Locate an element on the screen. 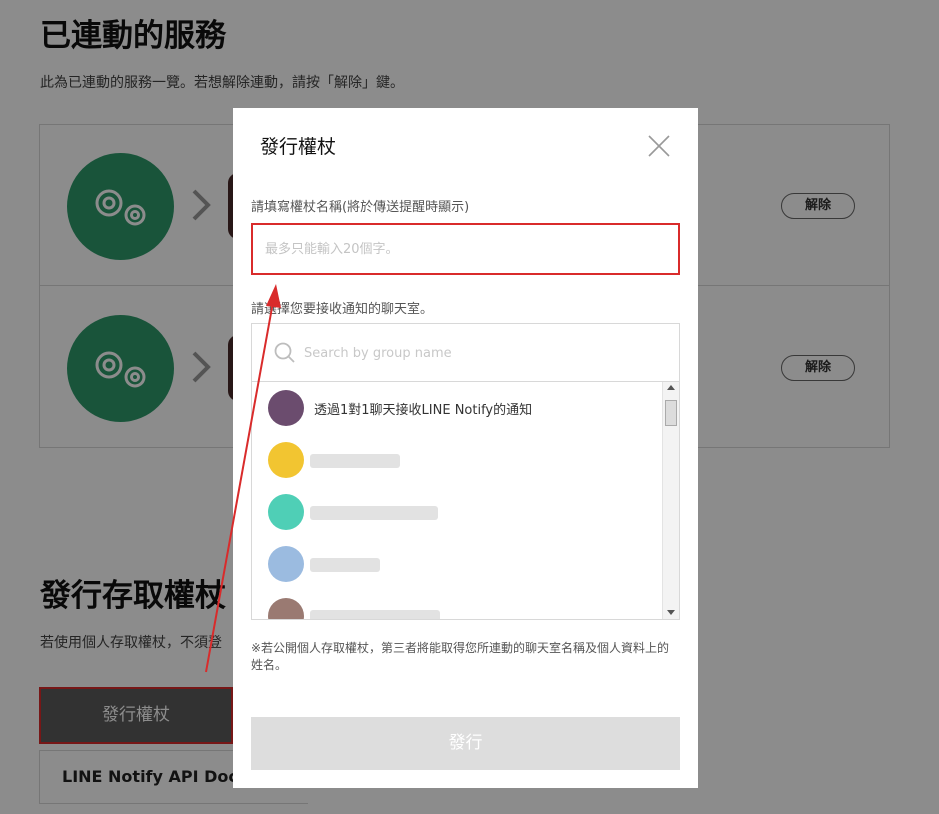  chatroom-name: 透過1對1聊天接收LINE Notify的通知 is located at coordinates (423, 410).